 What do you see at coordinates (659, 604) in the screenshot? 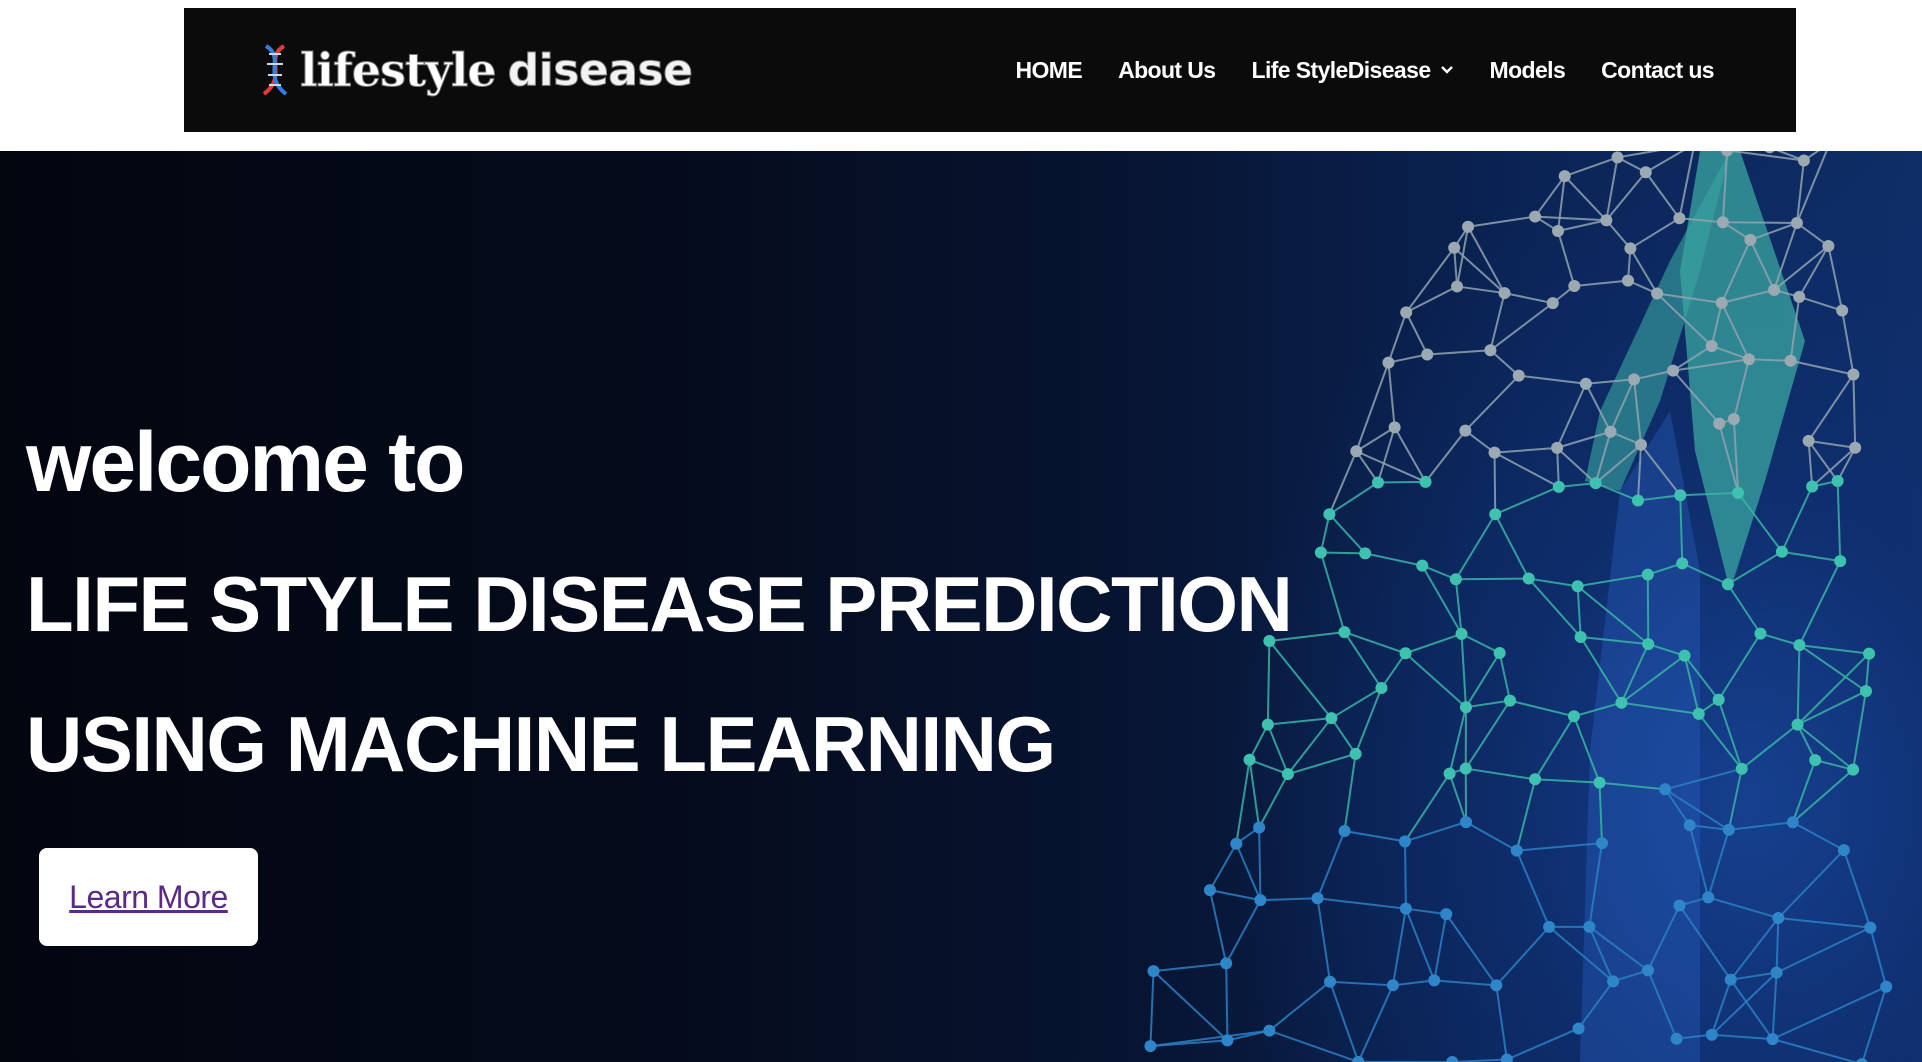
I see `hero-title-line1: LIFE STYLE DISEASE PREDICTION` at bounding box center [659, 604].